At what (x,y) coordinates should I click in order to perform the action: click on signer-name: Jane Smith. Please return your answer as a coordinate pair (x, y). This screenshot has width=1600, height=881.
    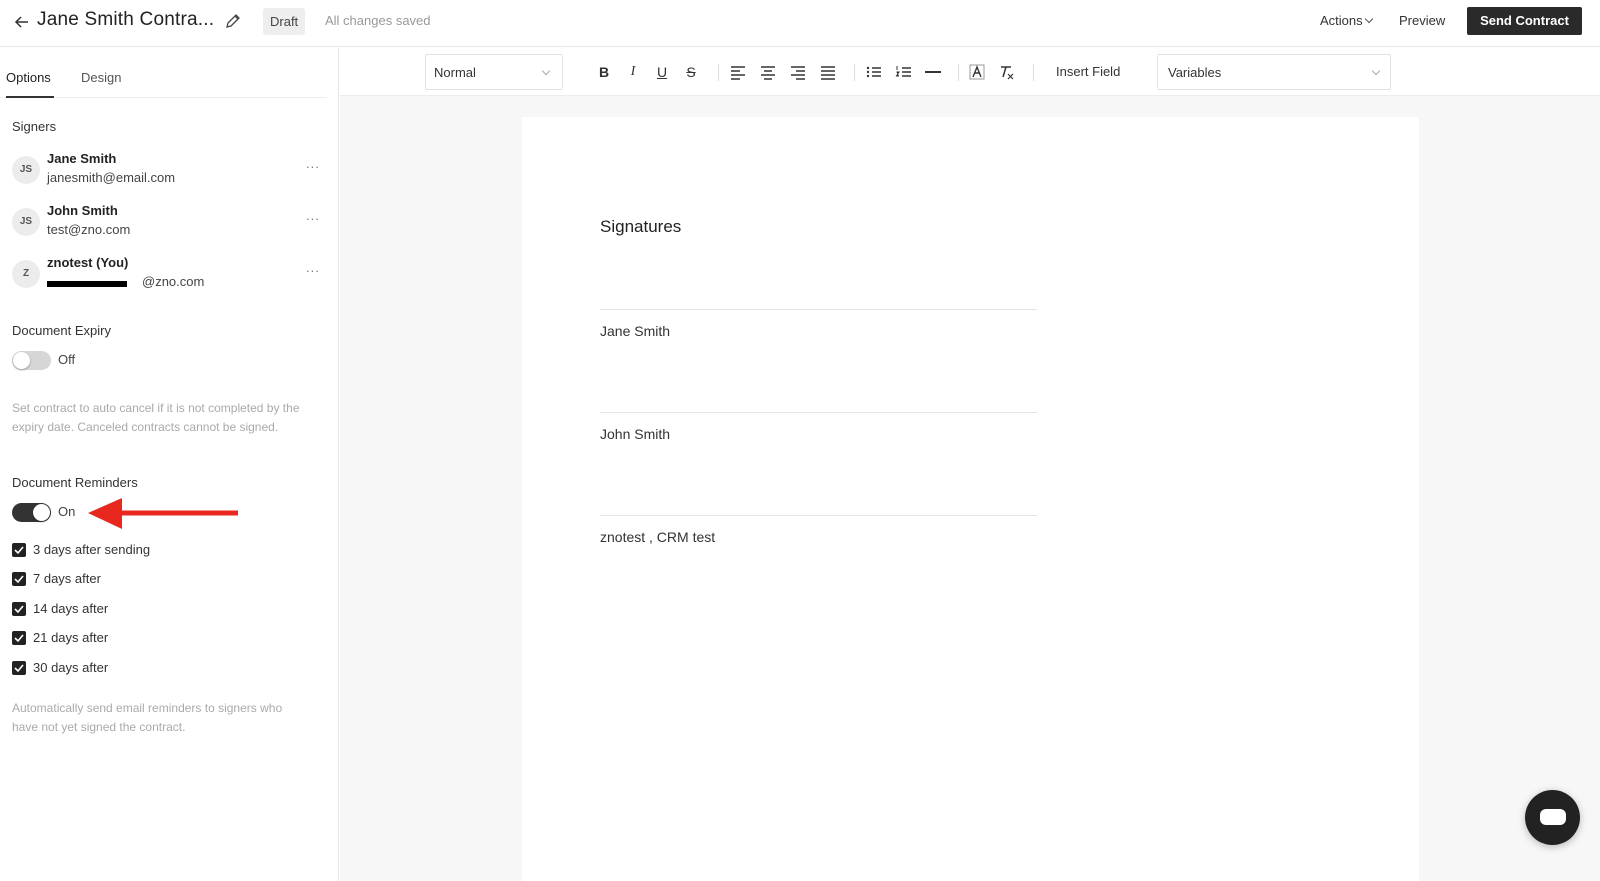
    Looking at the image, I should click on (82, 158).